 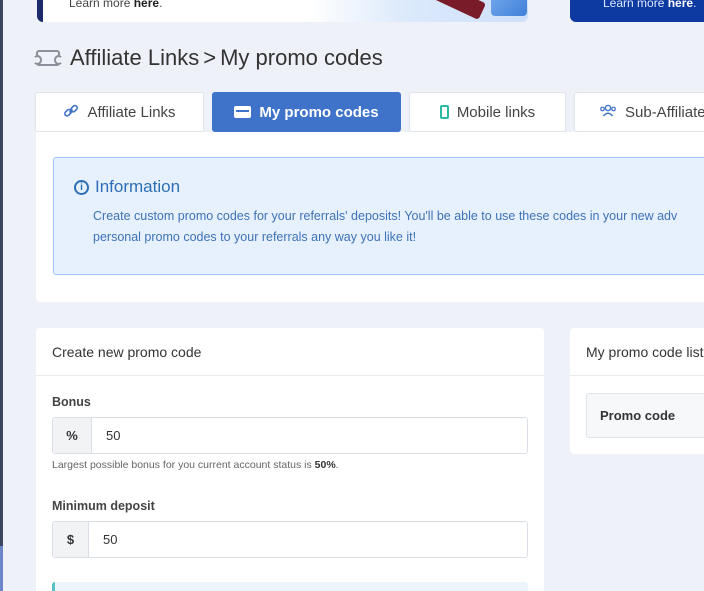 I want to click on bonus-hint-suffix: ., so click(x=337, y=465).